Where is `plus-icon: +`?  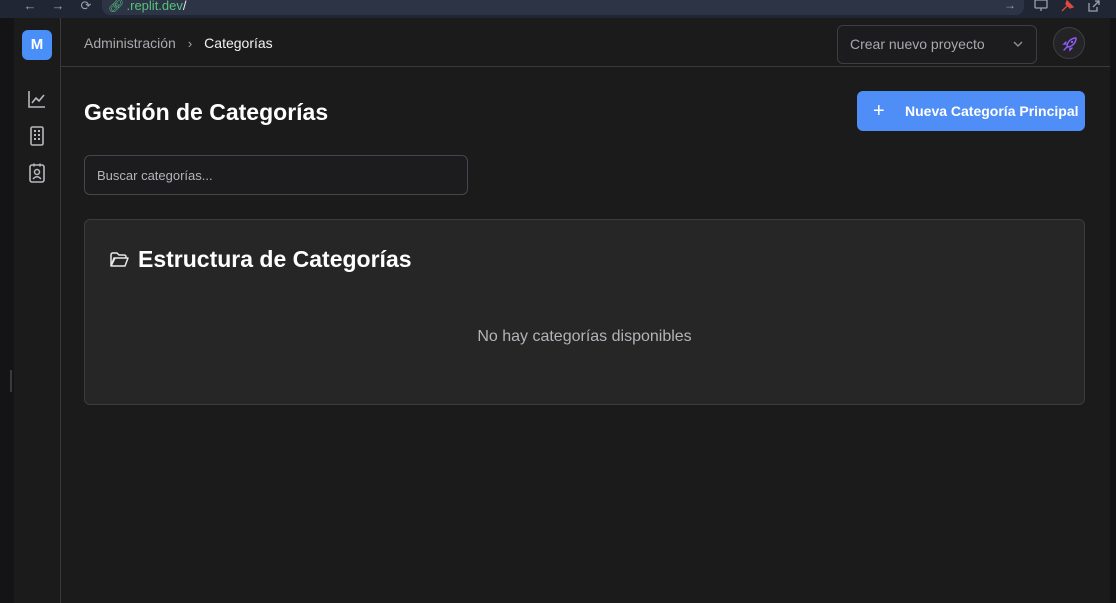
plus-icon: + is located at coordinates (879, 111).